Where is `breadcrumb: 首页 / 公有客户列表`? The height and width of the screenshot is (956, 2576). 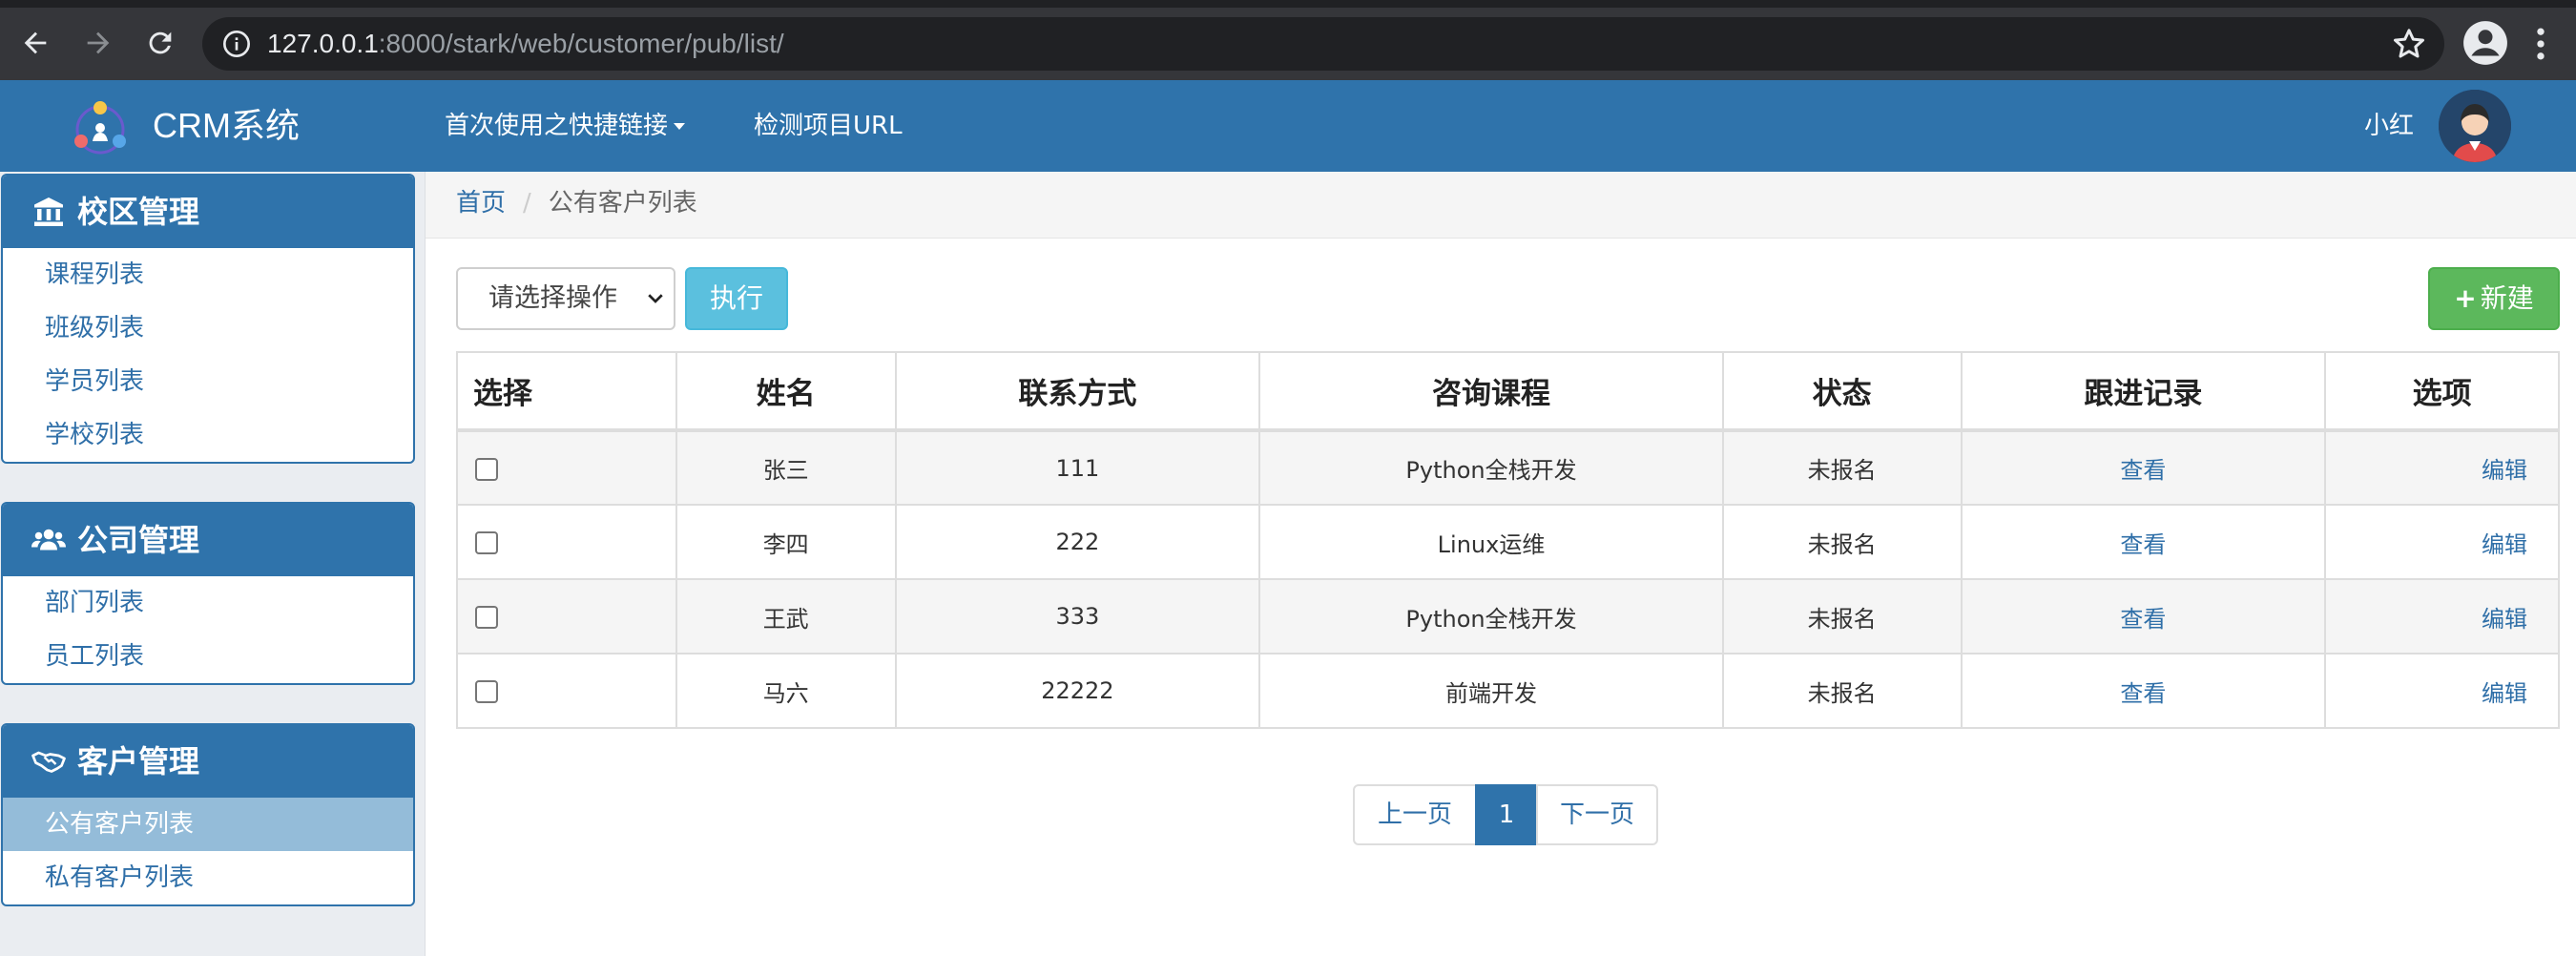 breadcrumb: 首页 / 公有客户列表 is located at coordinates (1501, 205).